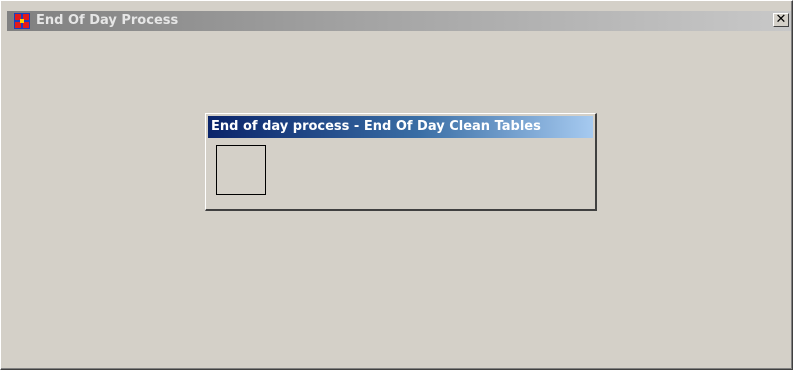 This screenshot has width=793, height=370. I want to click on window-title: End Of Day Process, so click(107, 20).